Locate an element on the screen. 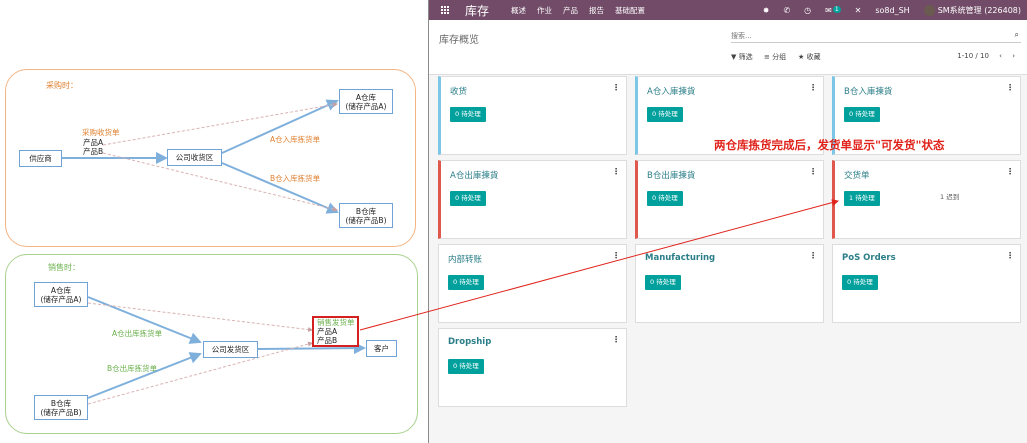  favorites-button: ★ 收藏 is located at coordinates (809, 57).